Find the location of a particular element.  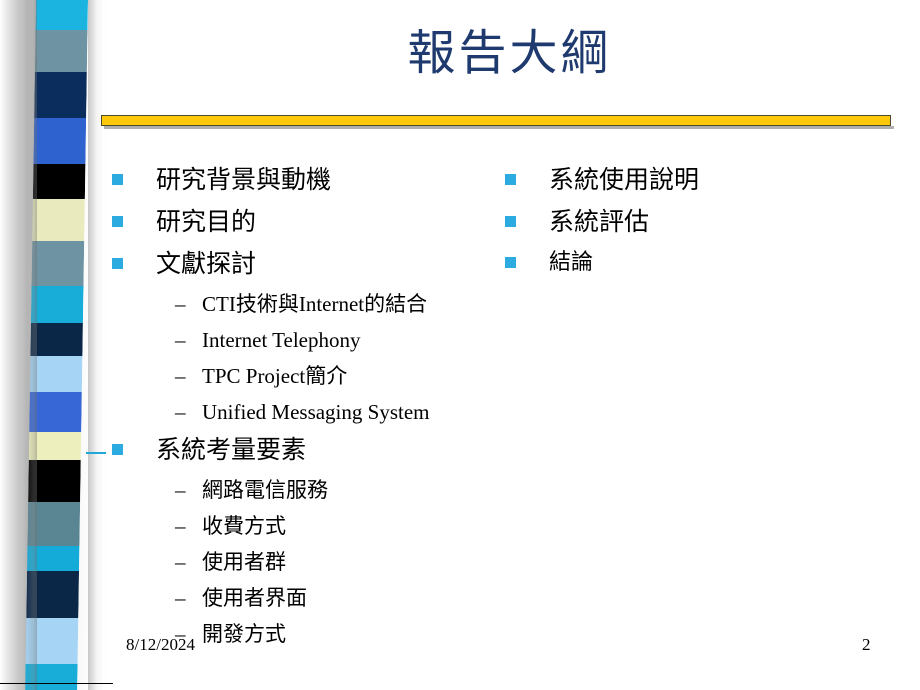

decorative-left-band is located at coordinates (56, 345).